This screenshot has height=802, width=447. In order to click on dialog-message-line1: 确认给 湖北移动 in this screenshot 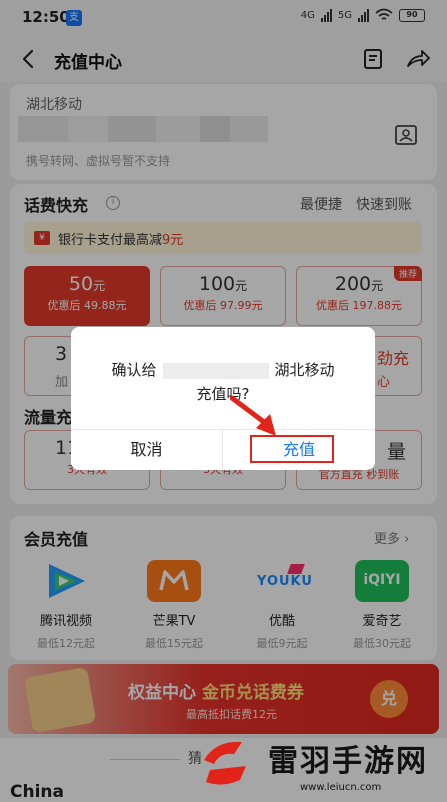, I will do `click(223, 370)`.